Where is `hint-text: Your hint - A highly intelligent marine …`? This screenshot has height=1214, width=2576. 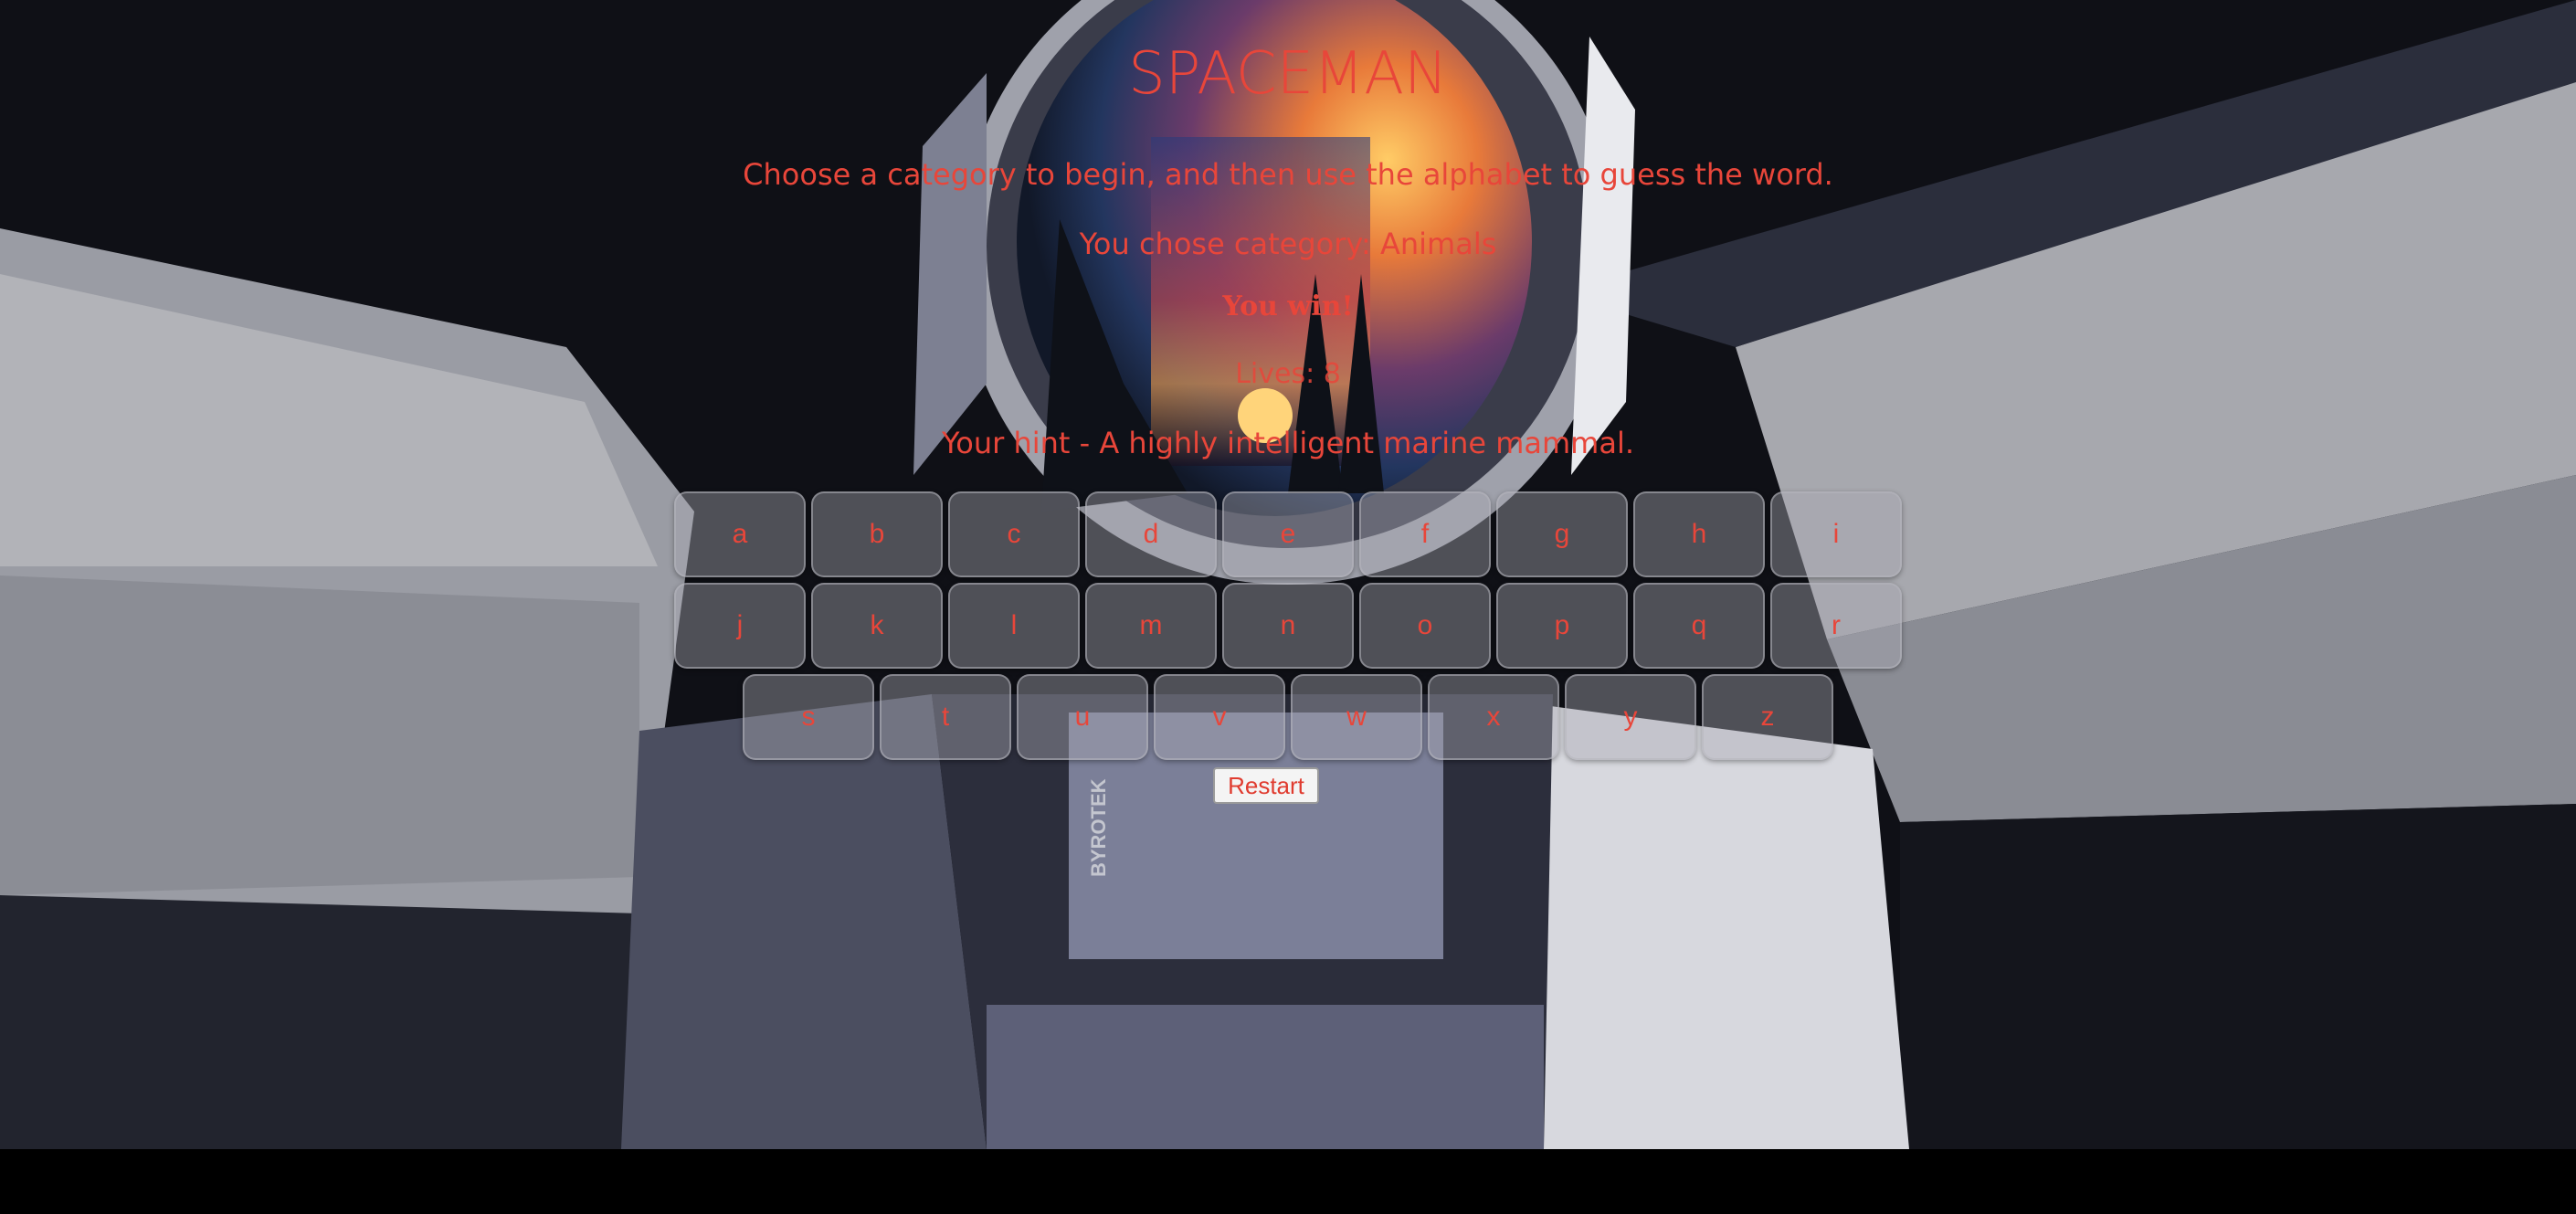 hint-text: Your hint - A highly intelligent marine … is located at coordinates (1288, 443).